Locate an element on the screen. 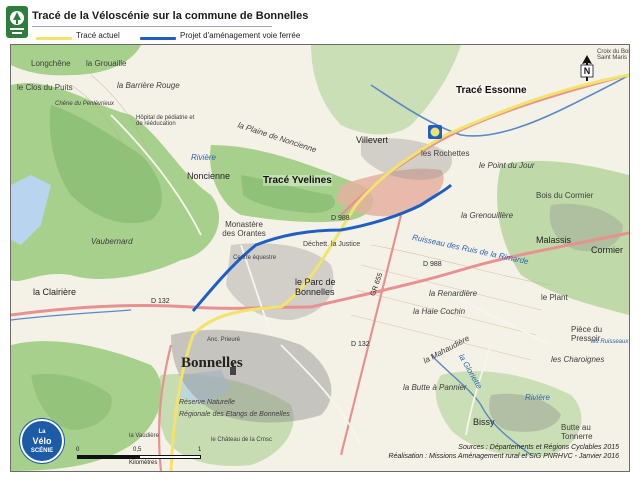 The width and height of the screenshot is (640, 480). place-label: le Château de la Crnsc is located at coordinates (242, 440).